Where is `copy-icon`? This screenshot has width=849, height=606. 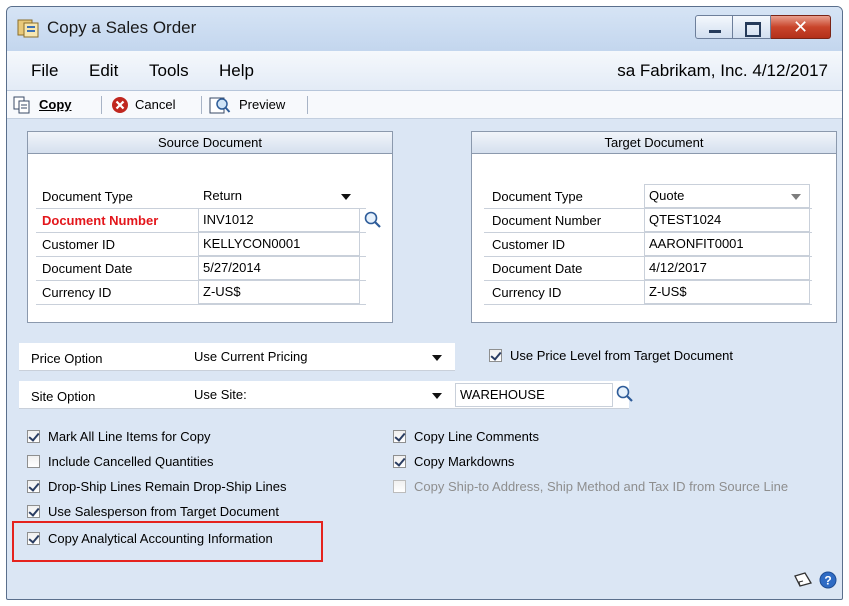
copy-icon is located at coordinates (21, 105).